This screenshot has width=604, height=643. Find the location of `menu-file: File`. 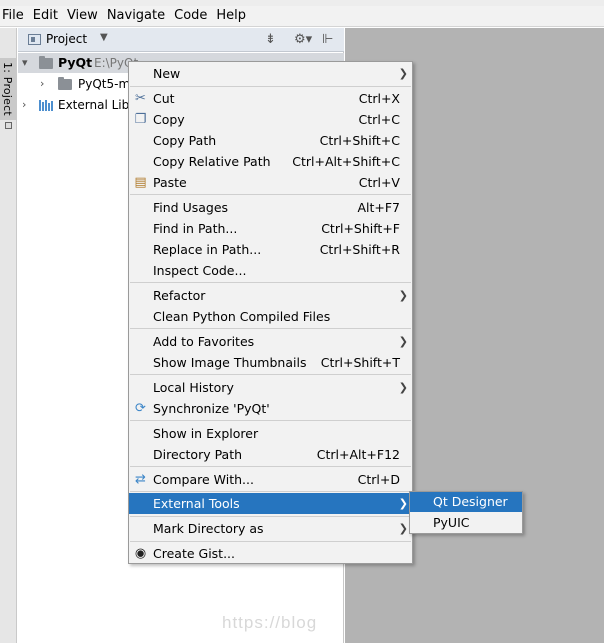

menu-file: File is located at coordinates (14, 16).